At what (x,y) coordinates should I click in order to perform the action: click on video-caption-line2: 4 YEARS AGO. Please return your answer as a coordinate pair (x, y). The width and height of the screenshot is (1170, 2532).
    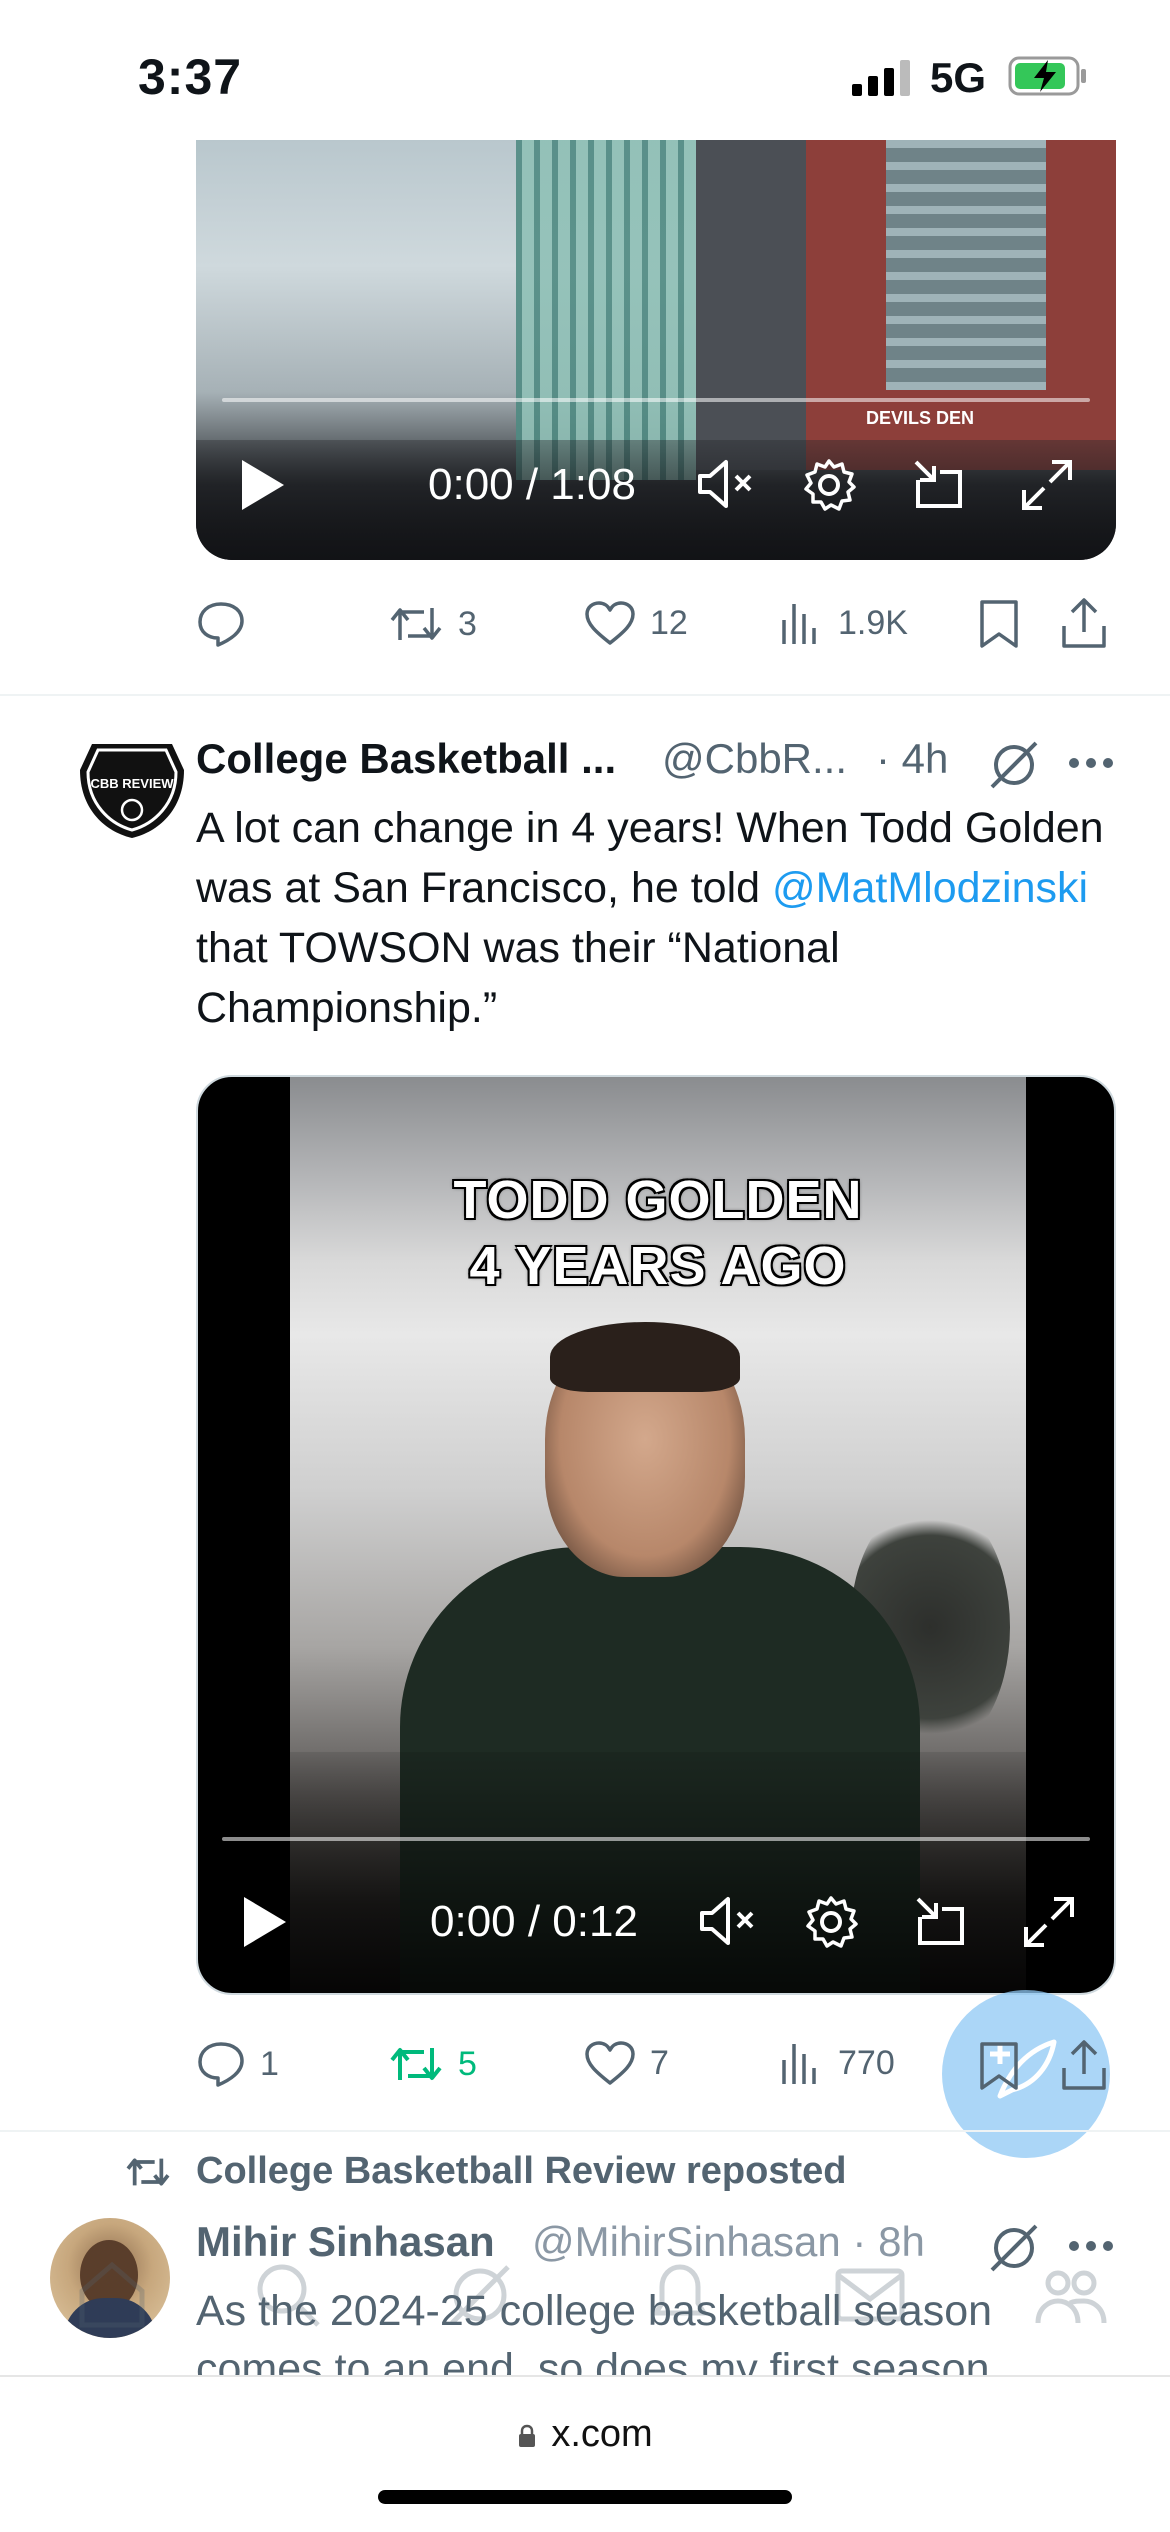
    Looking at the image, I should click on (658, 1266).